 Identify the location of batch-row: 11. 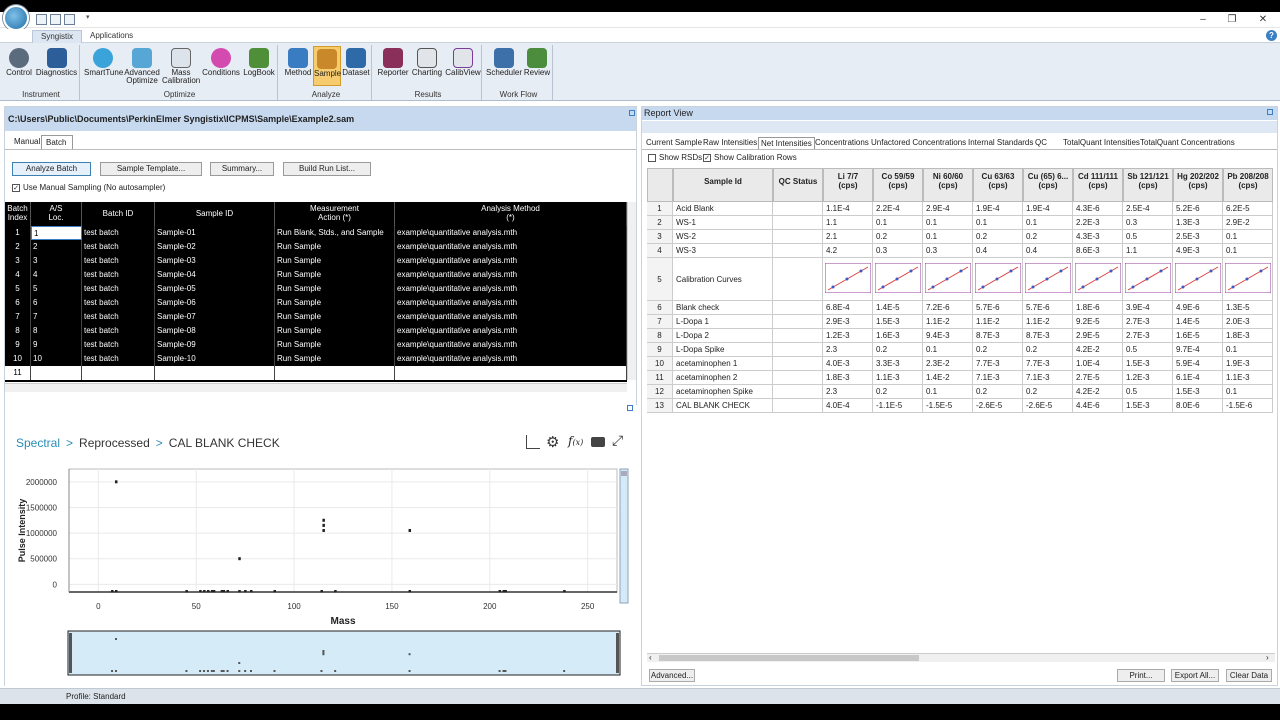
(316, 373).